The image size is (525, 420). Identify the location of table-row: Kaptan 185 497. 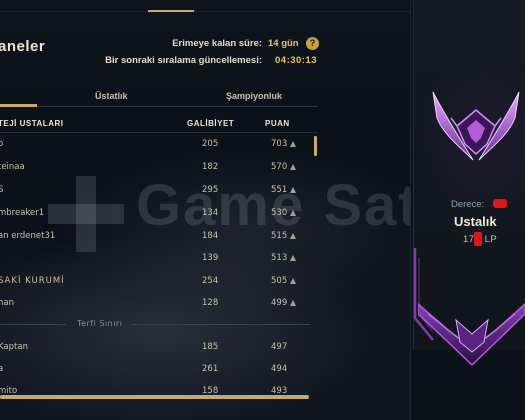
(159, 348).